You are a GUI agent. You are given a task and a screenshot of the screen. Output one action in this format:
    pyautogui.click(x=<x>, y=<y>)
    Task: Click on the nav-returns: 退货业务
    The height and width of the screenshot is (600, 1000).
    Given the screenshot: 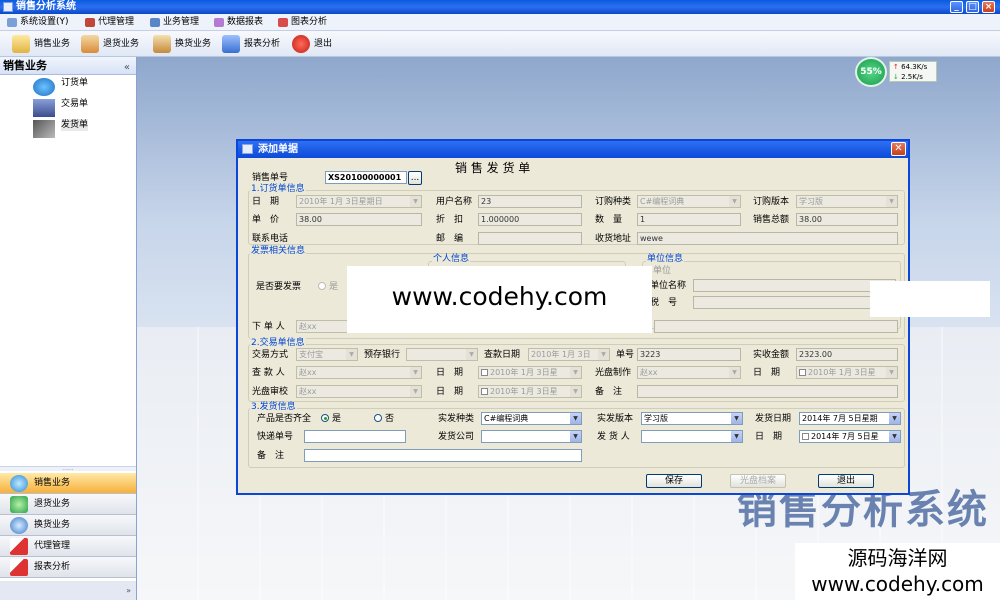 What is the action you would take?
    pyautogui.click(x=68, y=504)
    